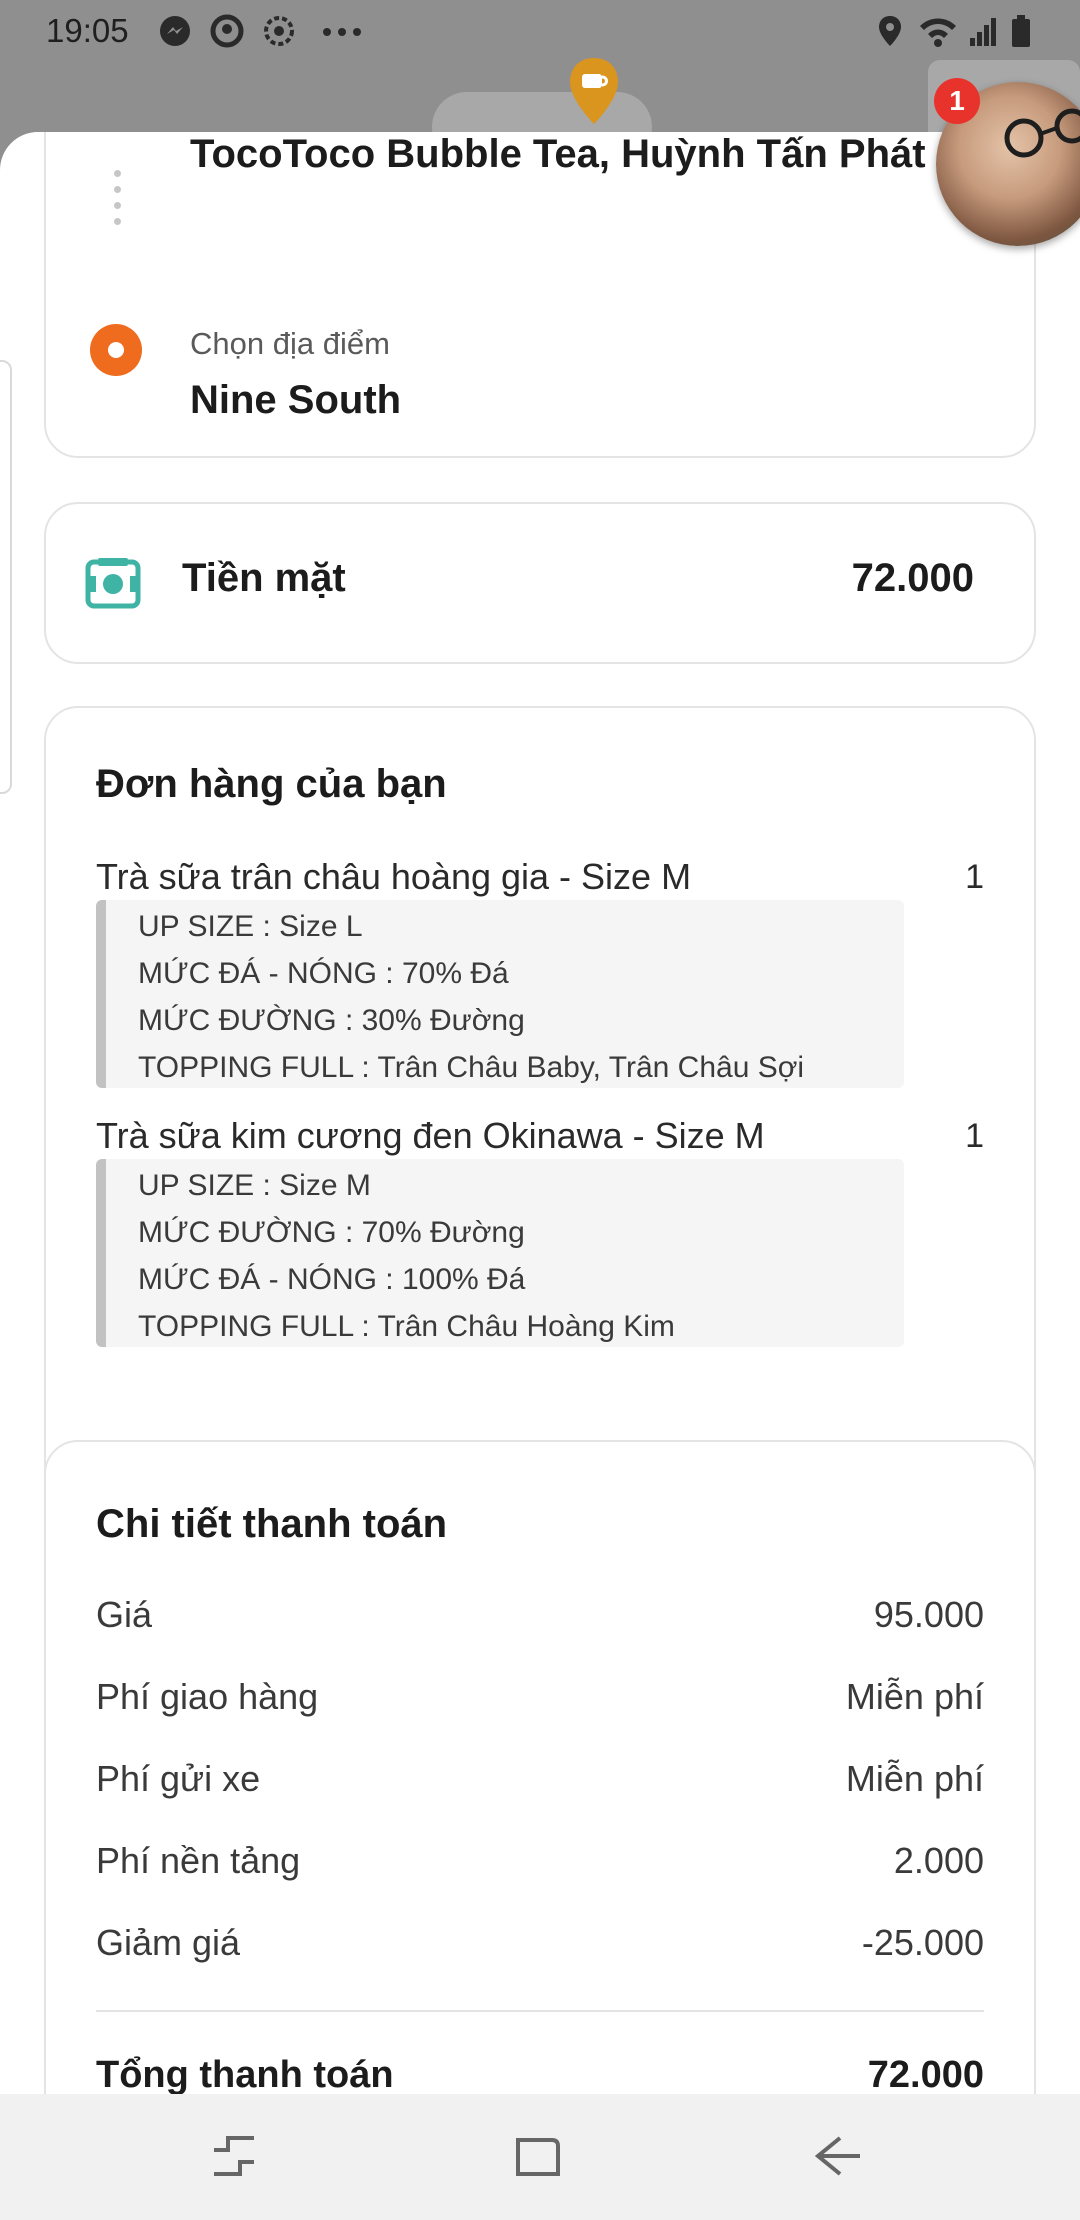 The image size is (1080, 2220). I want to click on settings-gear-icon, so click(279, 33).